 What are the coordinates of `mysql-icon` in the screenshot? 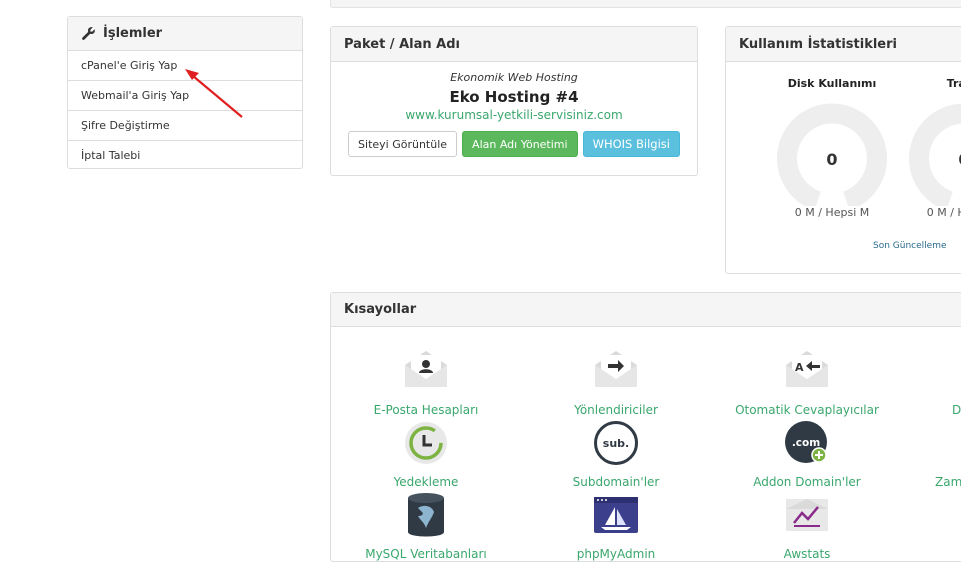 It's located at (426, 515).